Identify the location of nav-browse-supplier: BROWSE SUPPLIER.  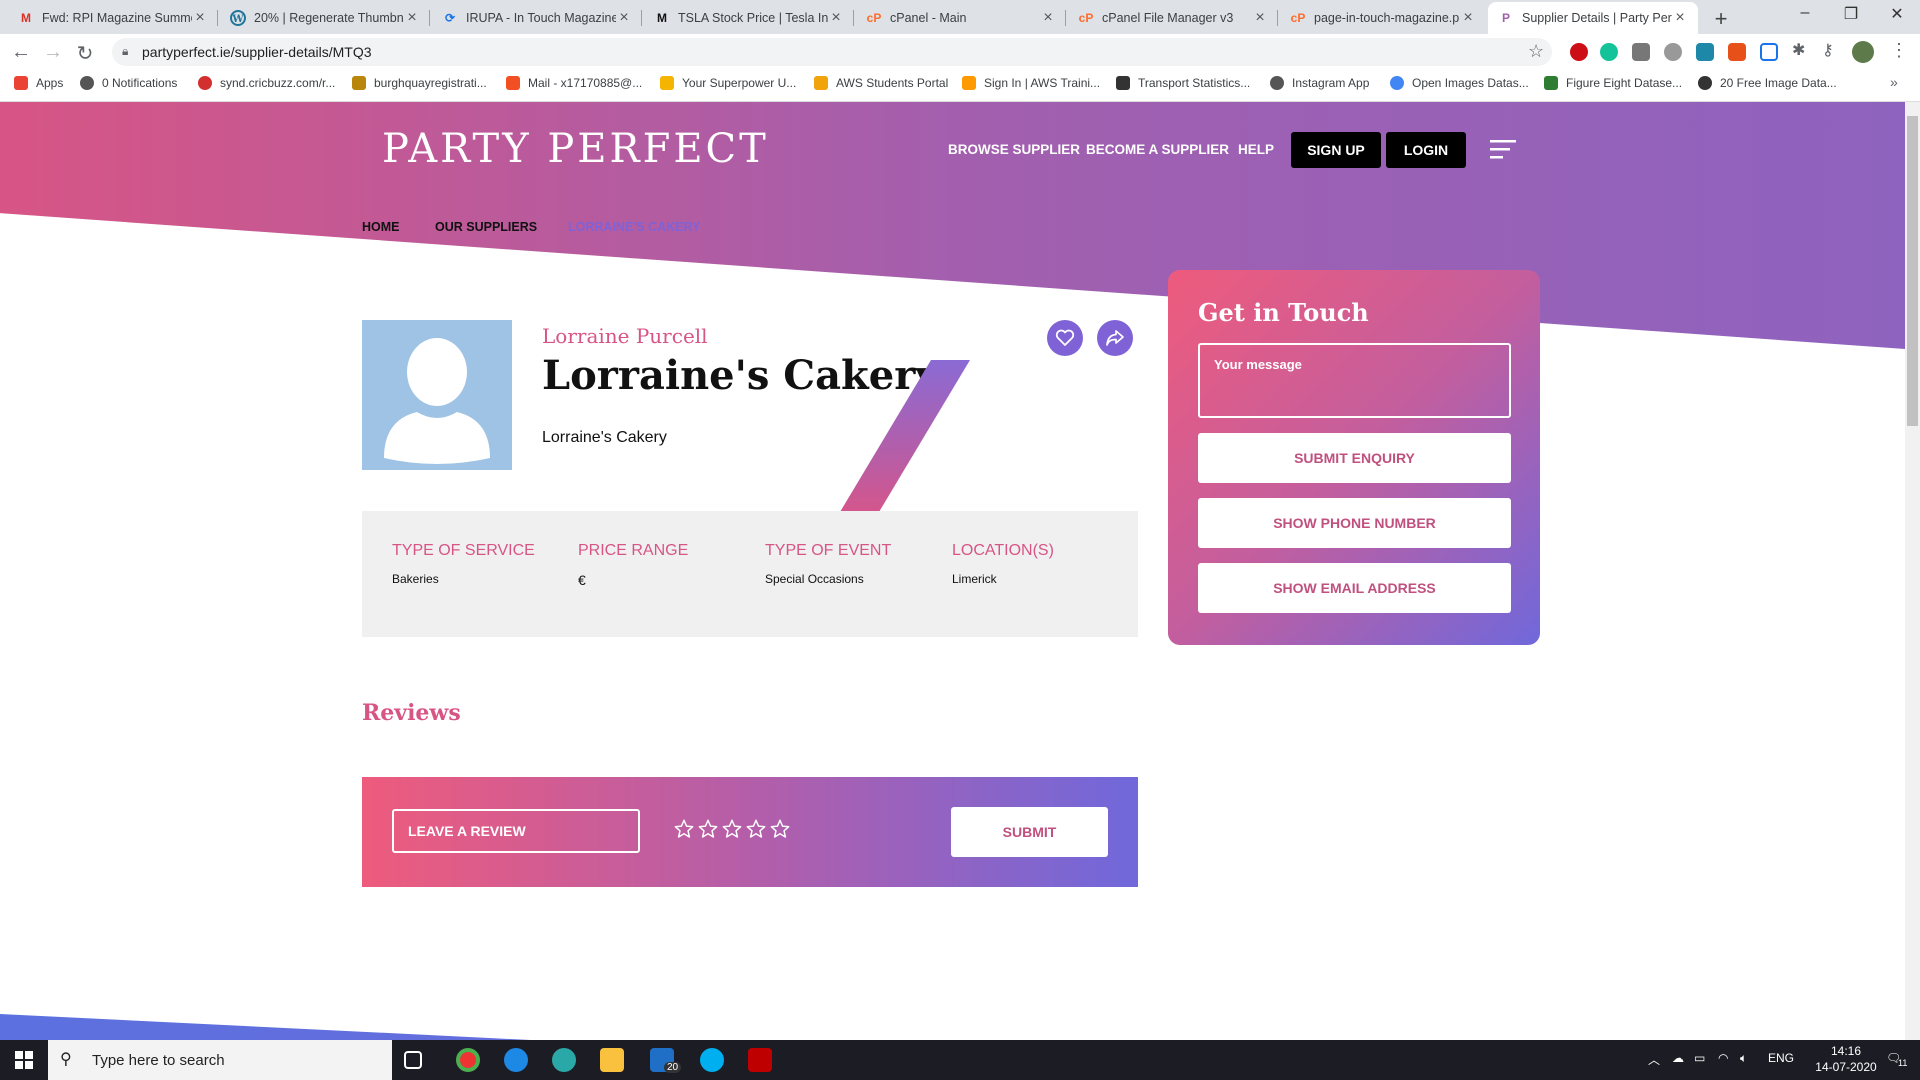
(1014, 149).